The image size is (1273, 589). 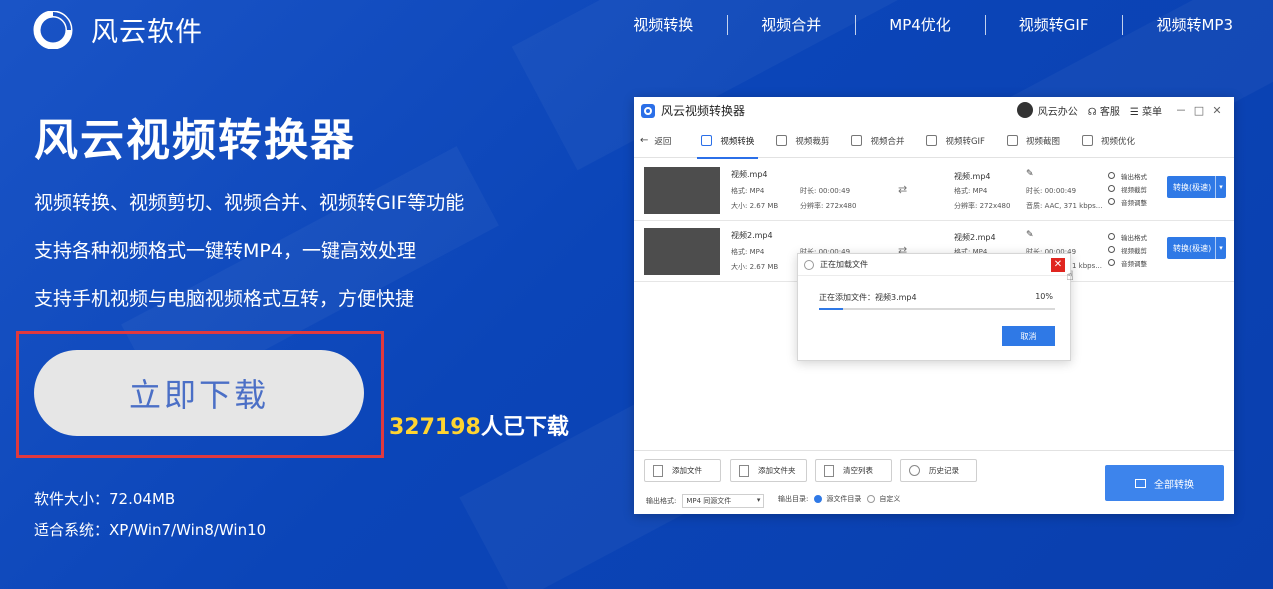 I want to click on file-icon, so click(x=658, y=470).